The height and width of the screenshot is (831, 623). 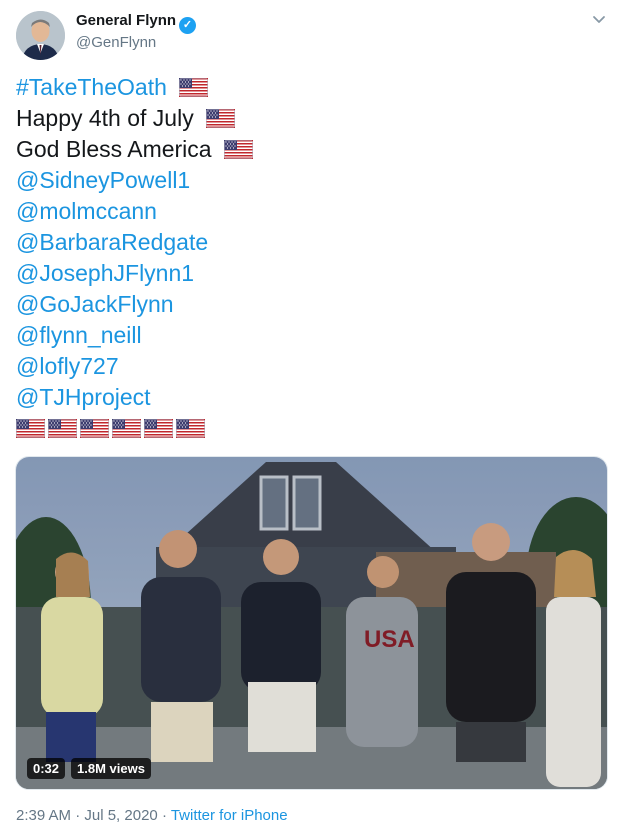 I want to click on mention-link: @lofly727, so click(x=67, y=366).